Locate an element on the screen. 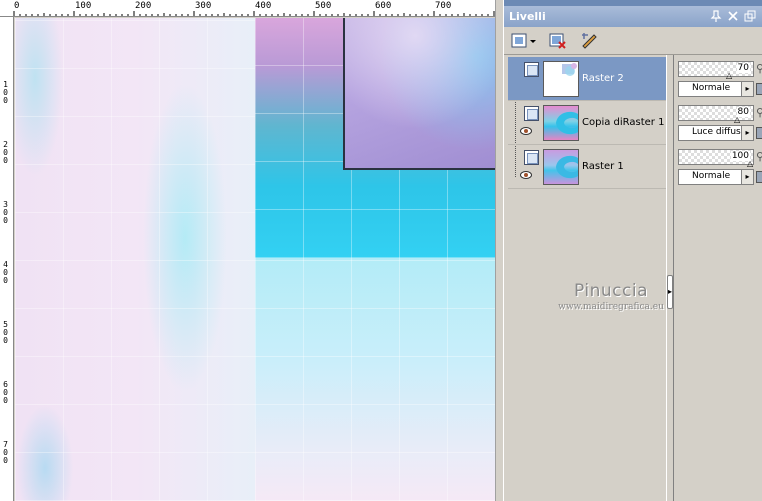 The image size is (762, 501). ruler-label: 2 0 0 is located at coordinates (5, 152).